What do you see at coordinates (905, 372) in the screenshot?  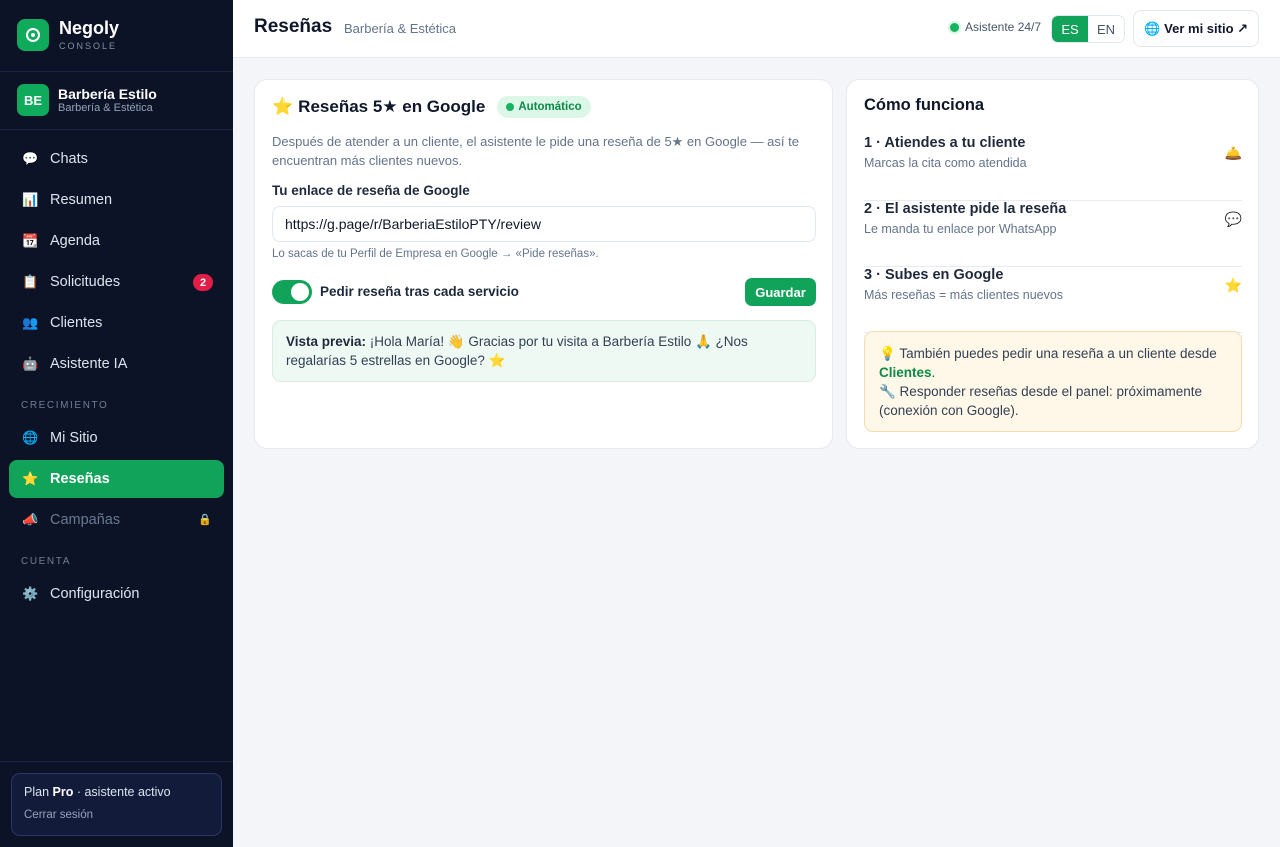 I see `clientes-link: Clientes` at bounding box center [905, 372].